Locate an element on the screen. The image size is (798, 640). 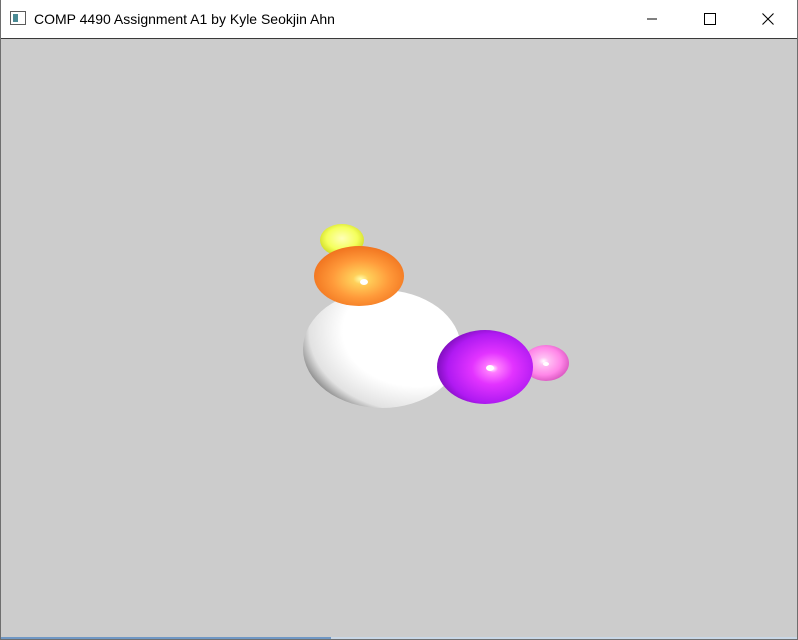
app-window-icon is located at coordinates (18, 18).